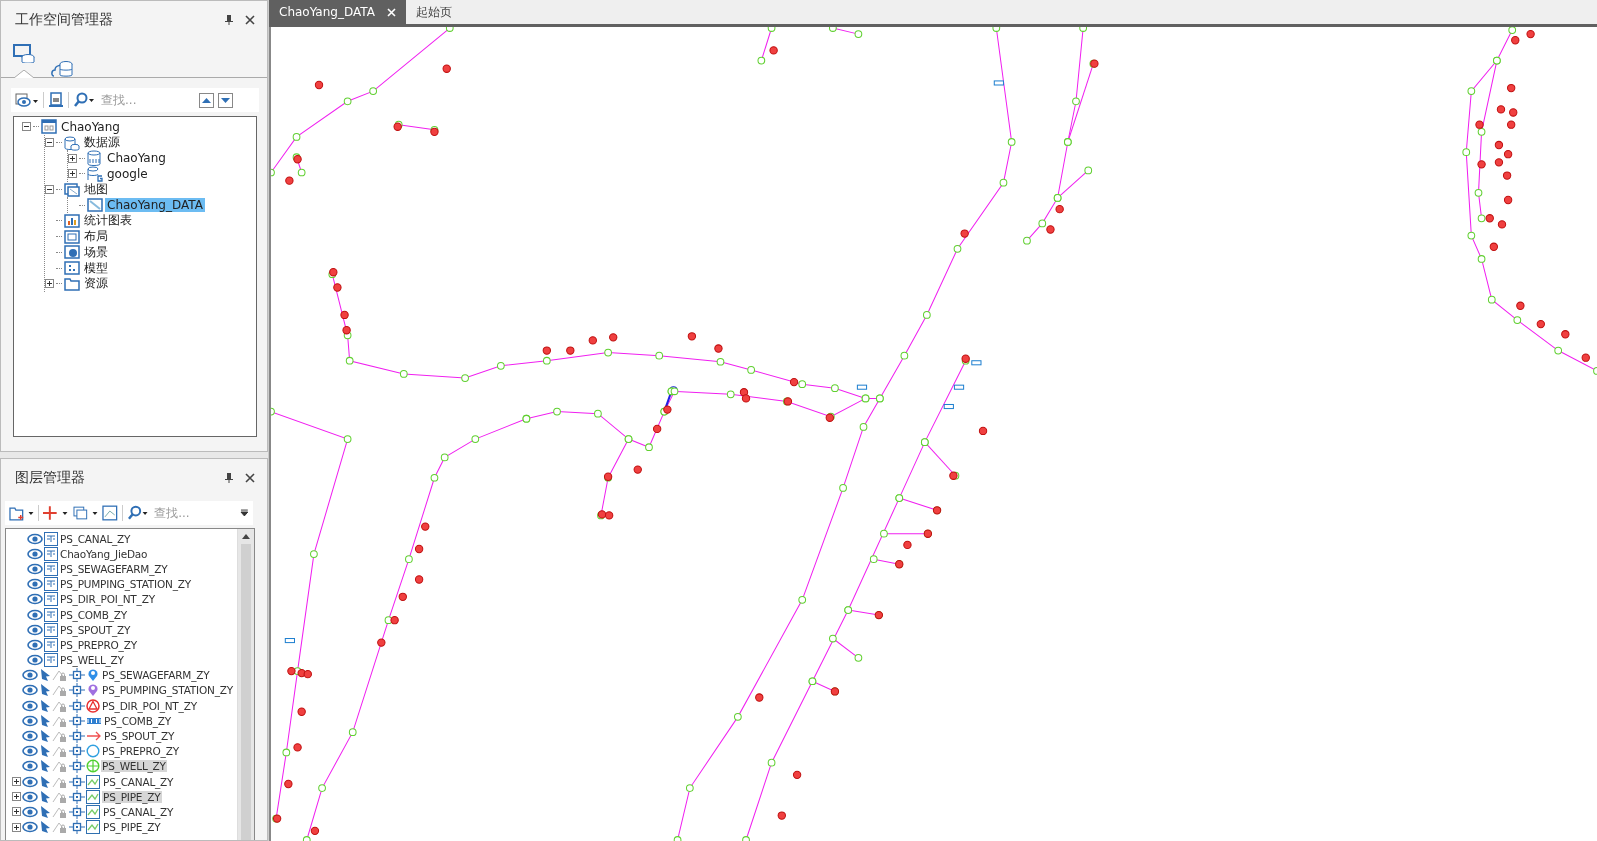  Describe the element at coordinates (62, 68) in the screenshot. I see `cloud-database-icon` at that location.